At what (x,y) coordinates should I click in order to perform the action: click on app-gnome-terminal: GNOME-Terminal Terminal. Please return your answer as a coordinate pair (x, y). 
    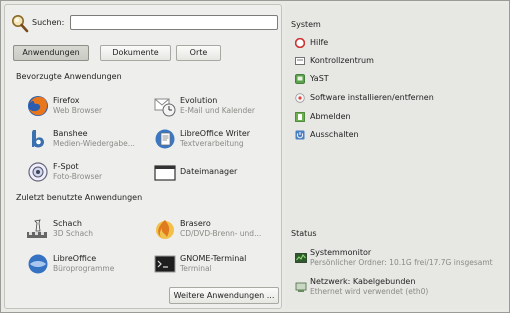
    Looking at the image, I should click on (218, 264).